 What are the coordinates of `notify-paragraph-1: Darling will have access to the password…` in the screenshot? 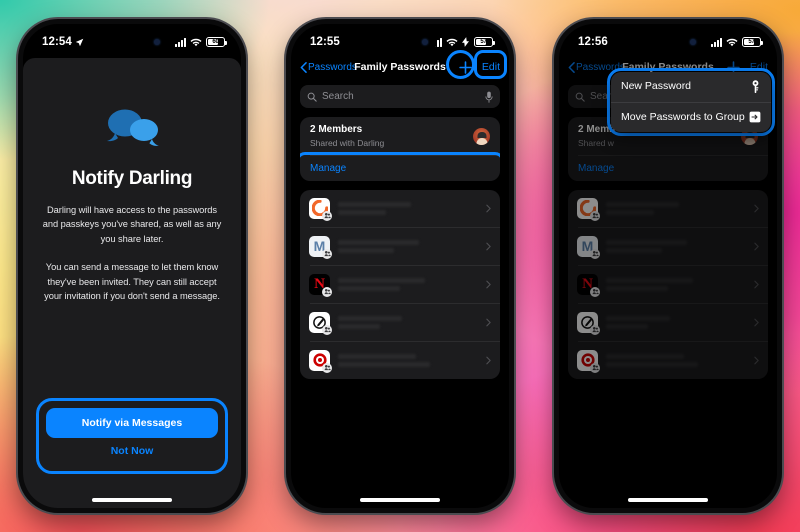 It's located at (132, 224).